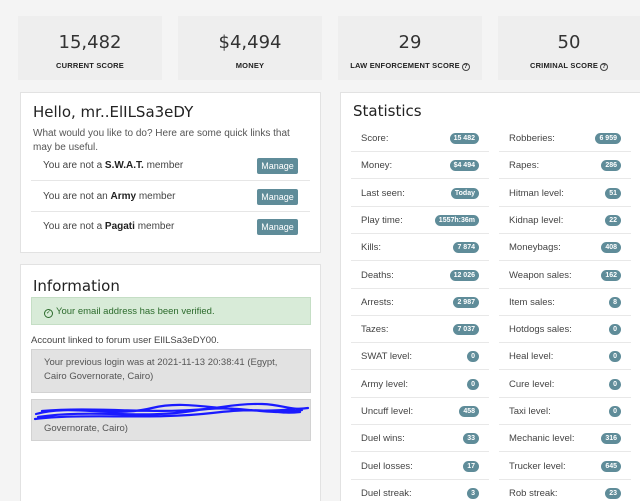 Image resolution: width=640 pixels, height=501 pixels. What do you see at coordinates (420, 248) in the screenshot?
I see `stat-row: Kills: 7 874` at bounding box center [420, 248].